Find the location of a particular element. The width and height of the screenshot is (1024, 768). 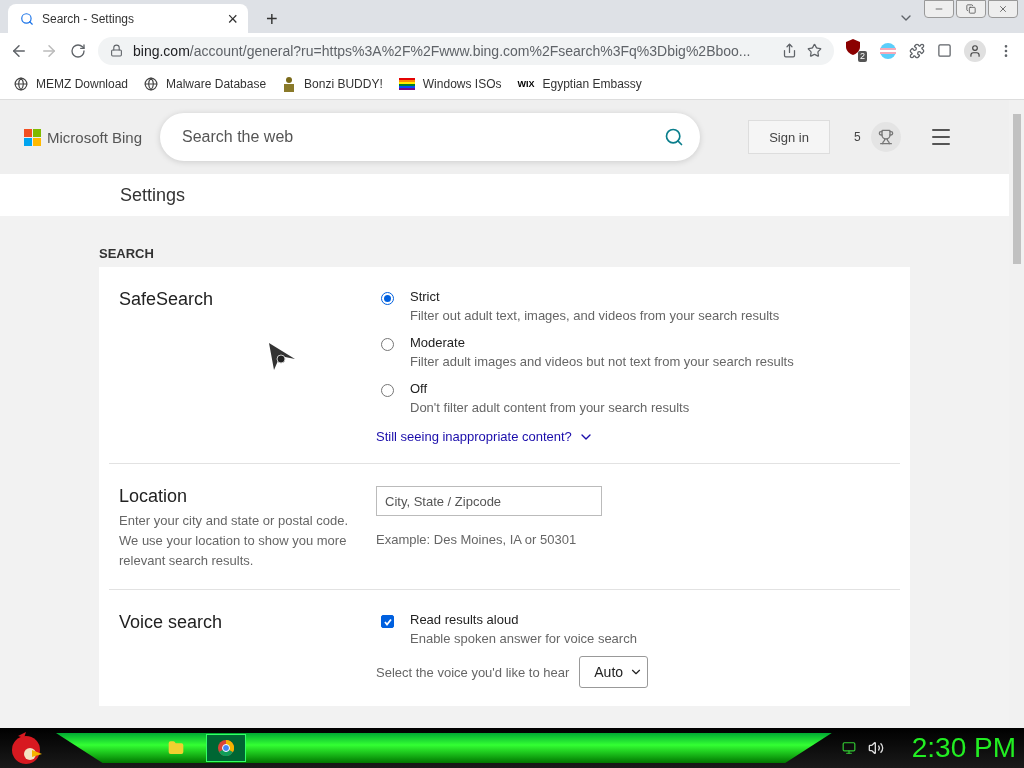

option-description: Filter adult images and videos but not text from your search results is located at coordinates (602, 361).